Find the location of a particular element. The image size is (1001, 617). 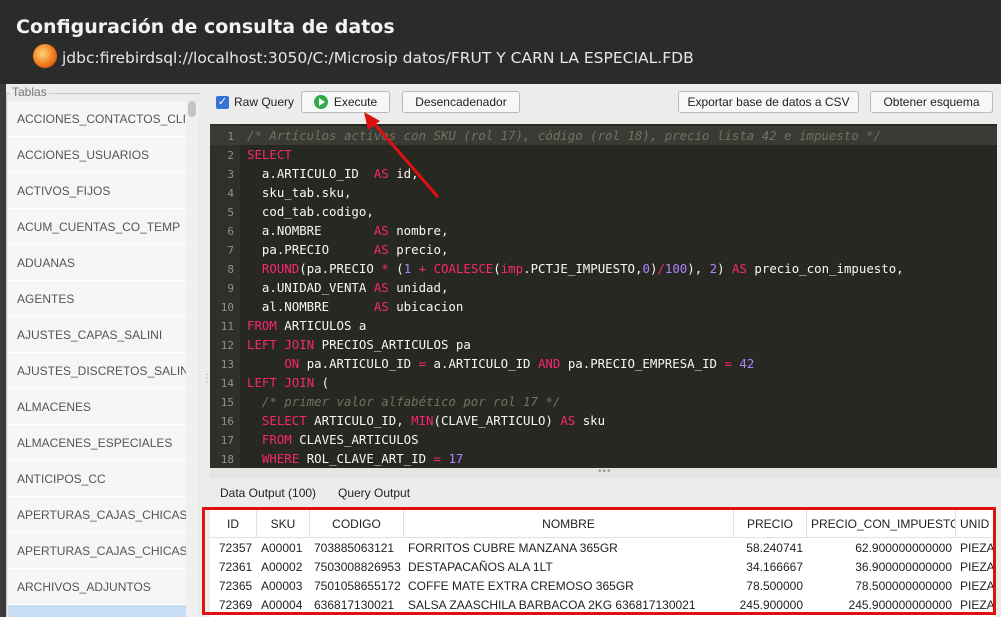

grid-cell: A00002 is located at coordinates (282, 567).